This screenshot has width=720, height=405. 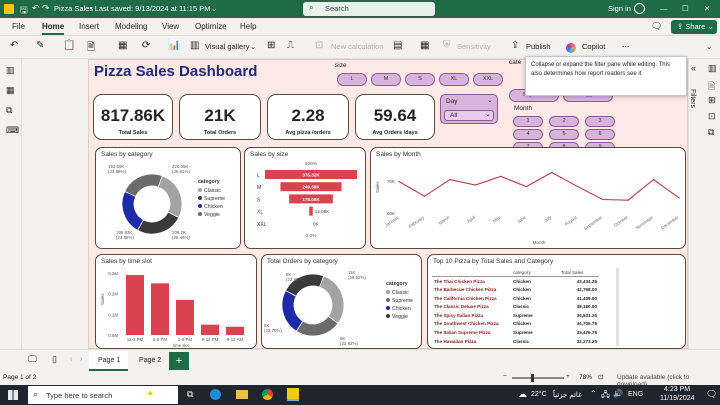 I want to click on zoom-slider-thumb, so click(x=532, y=378).